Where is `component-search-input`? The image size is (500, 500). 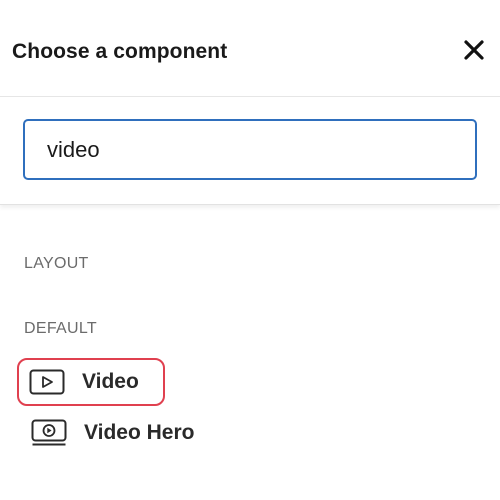
component-search-input is located at coordinates (250, 149).